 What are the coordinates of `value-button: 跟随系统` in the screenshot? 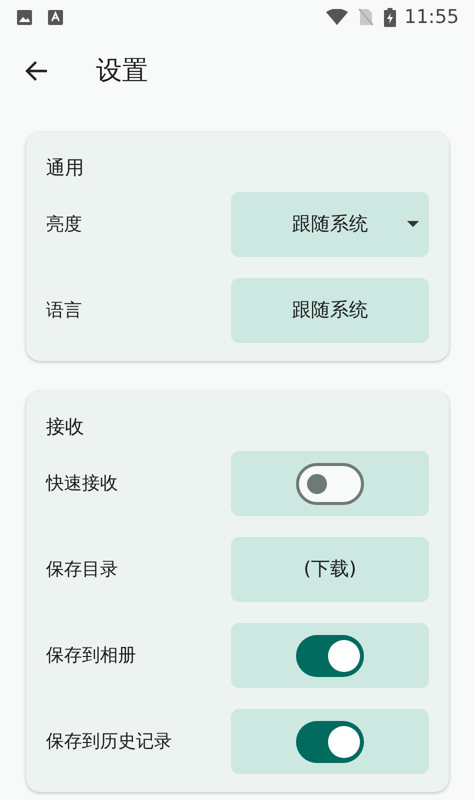 It's located at (330, 310).